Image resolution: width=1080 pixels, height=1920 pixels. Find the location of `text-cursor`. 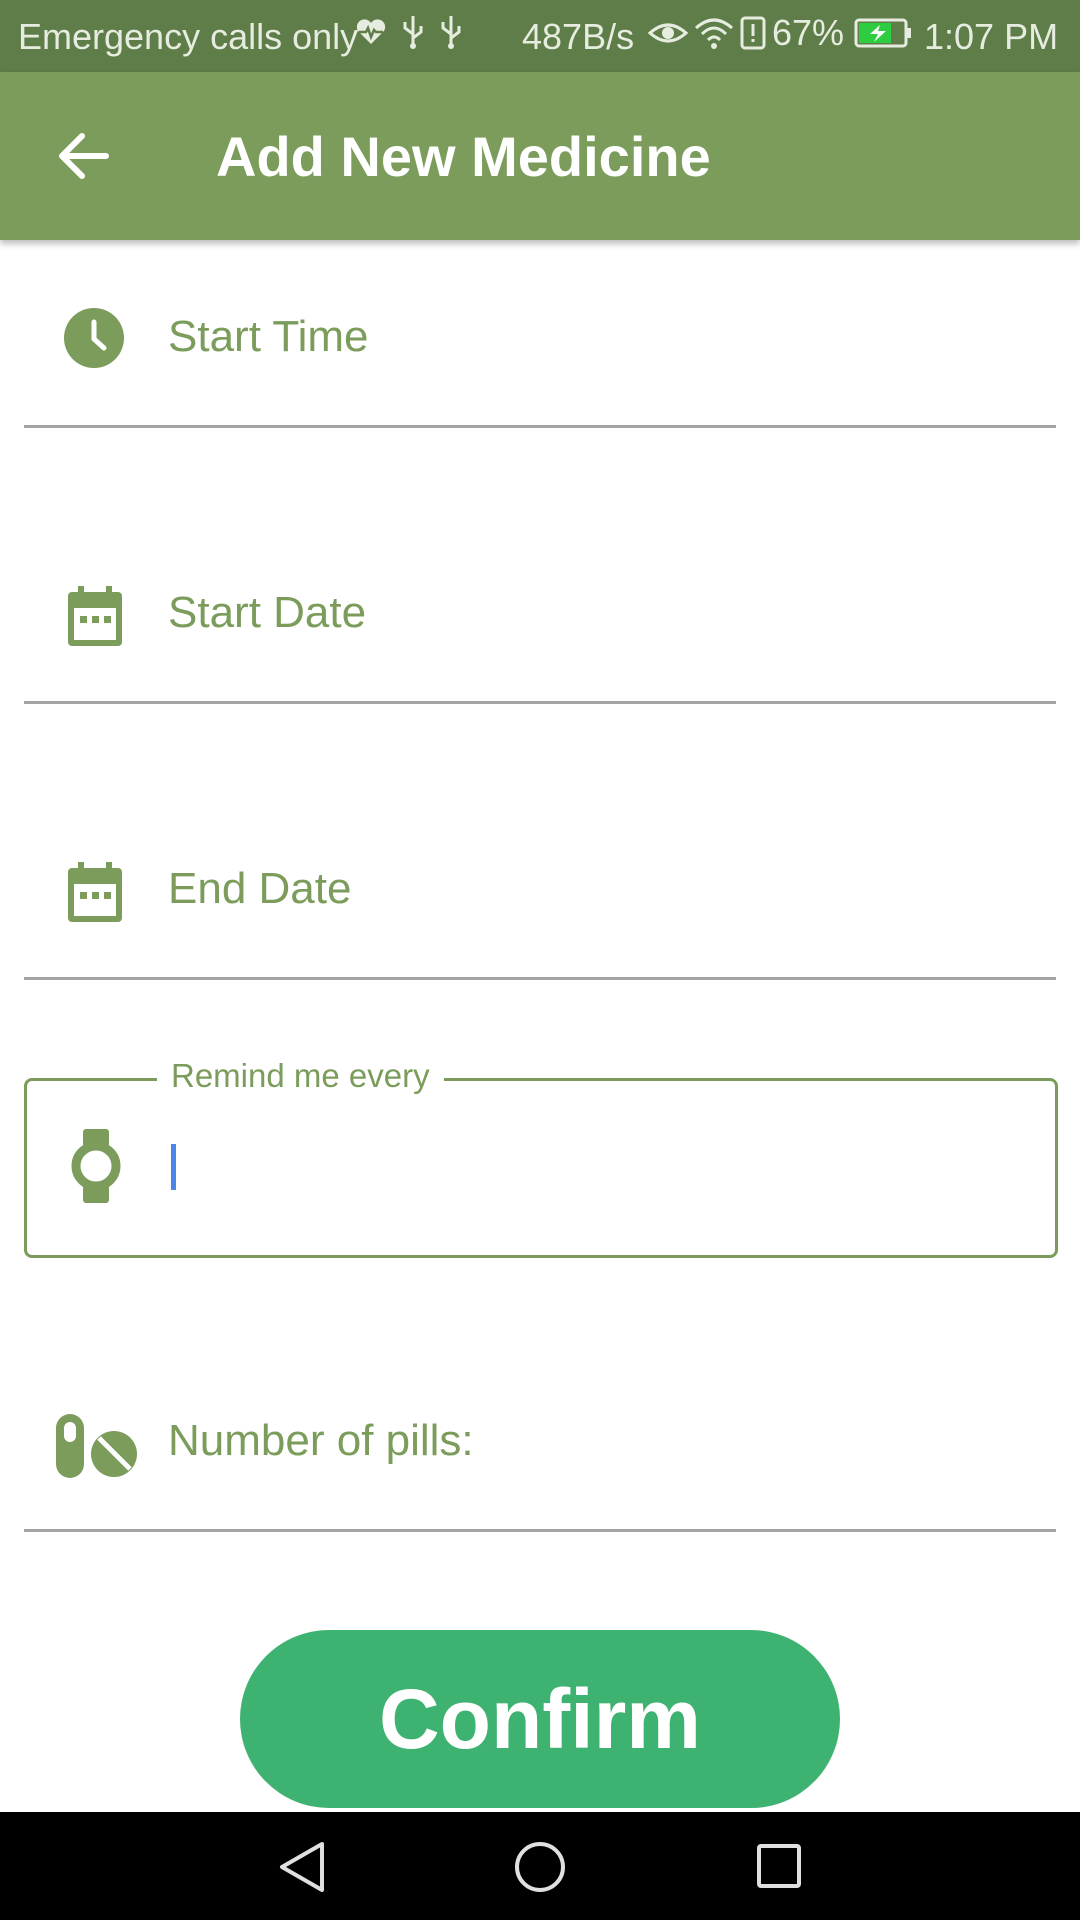

text-cursor is located at coordinates (173, 1167).